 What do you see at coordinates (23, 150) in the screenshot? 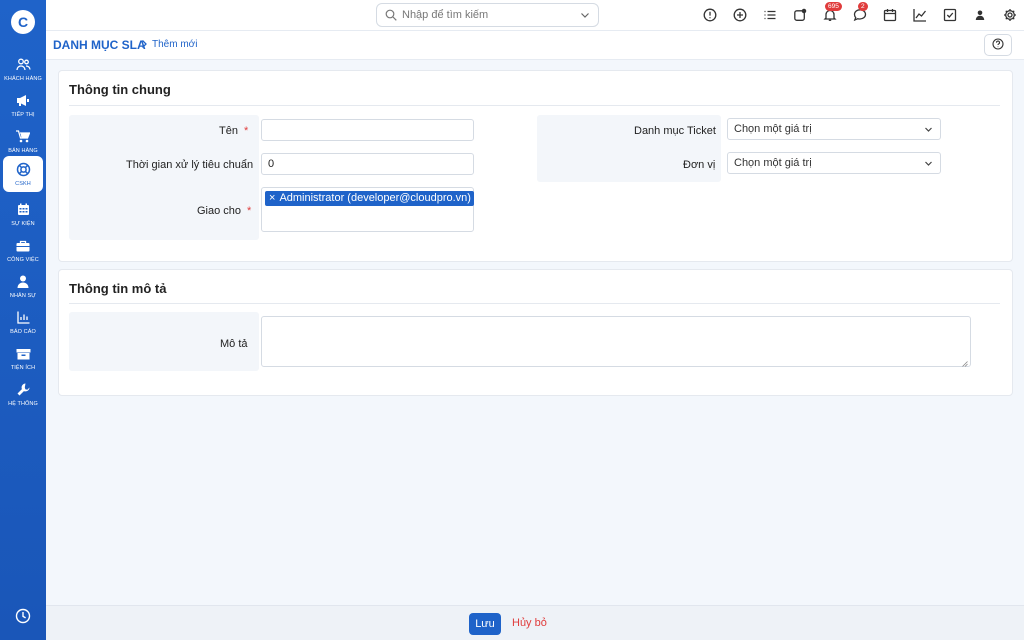
I see `sidebar-item-label: Bán hàng` at bounding box center [23, 150].